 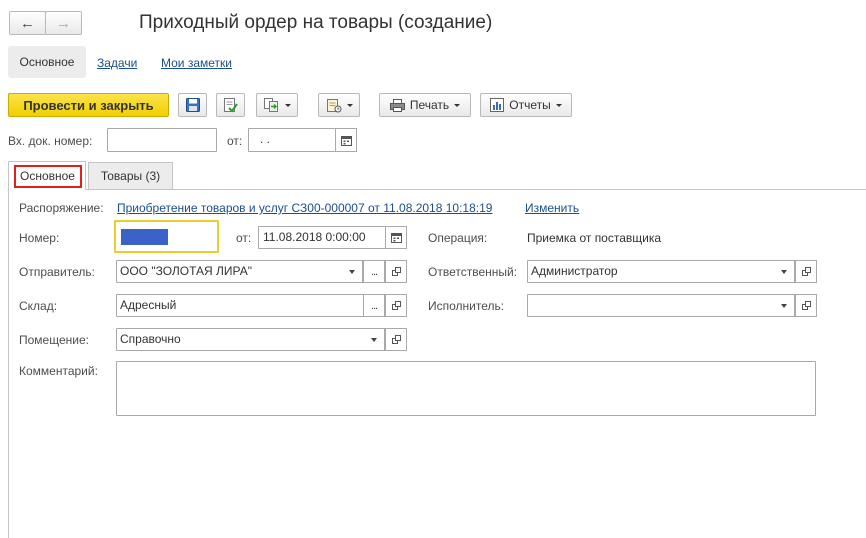 What do you see at coordinates (574, 271) in the screenshot?
I see `responsible-value: Администратор` at bounding box center [574, 271].